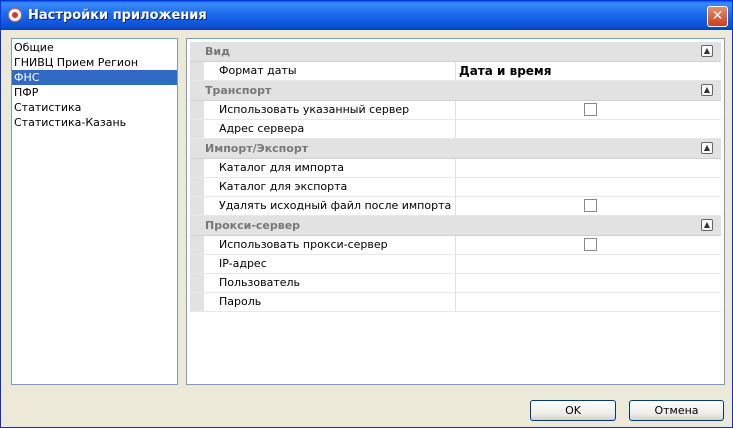 The width and height of the screenshot is (733, 428). What do you see at coordinates (330, 168) in the screenshot?
I see `property-name: Каталог для импорта` at bounding box center [330, 168].